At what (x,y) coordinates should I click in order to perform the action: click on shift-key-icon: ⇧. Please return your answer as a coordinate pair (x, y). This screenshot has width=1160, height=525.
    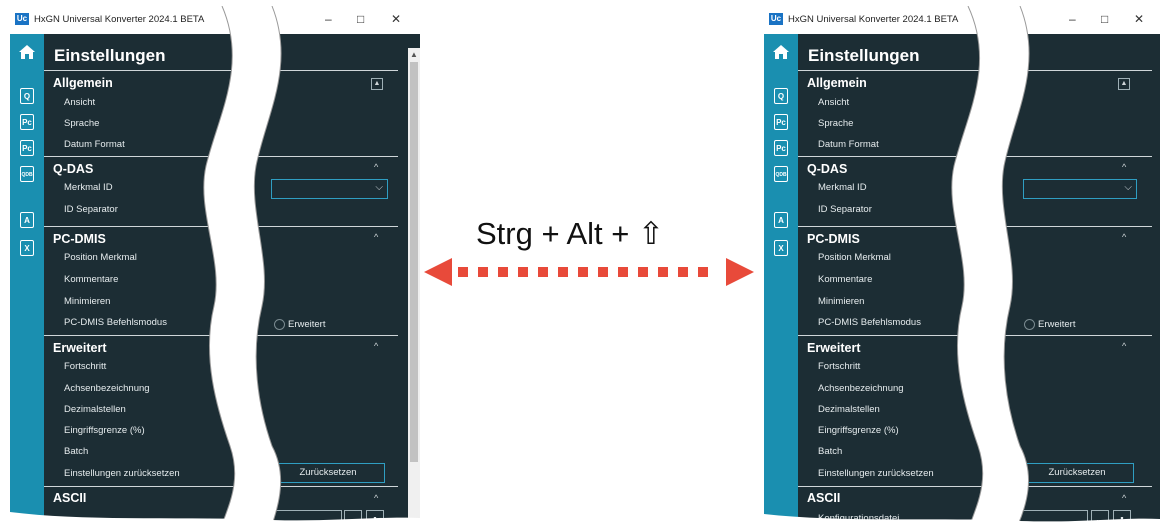
    Looking at the image, I should click on (651, 233).